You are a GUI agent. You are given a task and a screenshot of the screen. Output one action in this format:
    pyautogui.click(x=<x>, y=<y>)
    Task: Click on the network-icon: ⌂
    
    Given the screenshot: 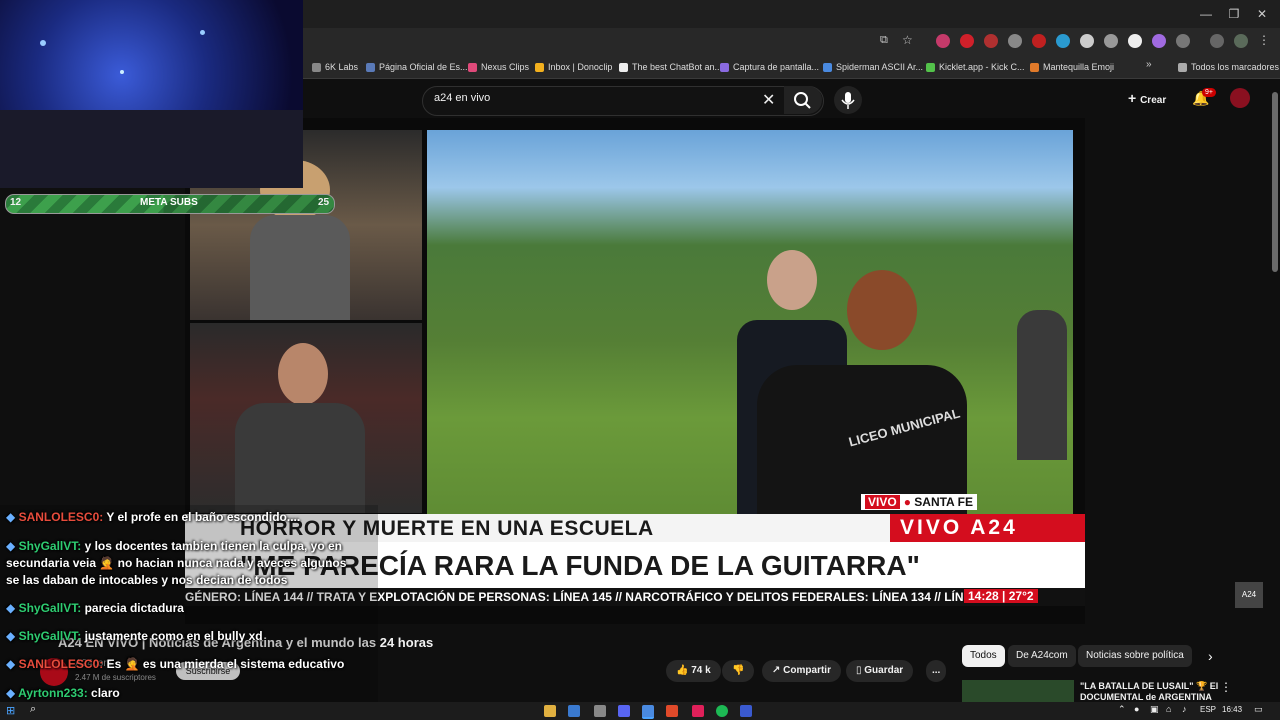 What is the action you would take?
    pyautogui.click(x=1168, y=709)
    